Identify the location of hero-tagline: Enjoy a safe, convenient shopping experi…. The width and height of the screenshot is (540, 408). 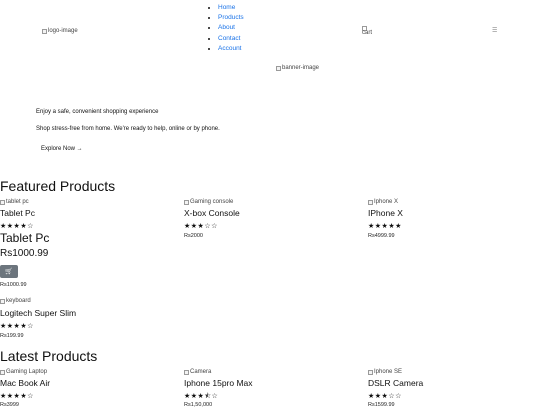
(97, 112).